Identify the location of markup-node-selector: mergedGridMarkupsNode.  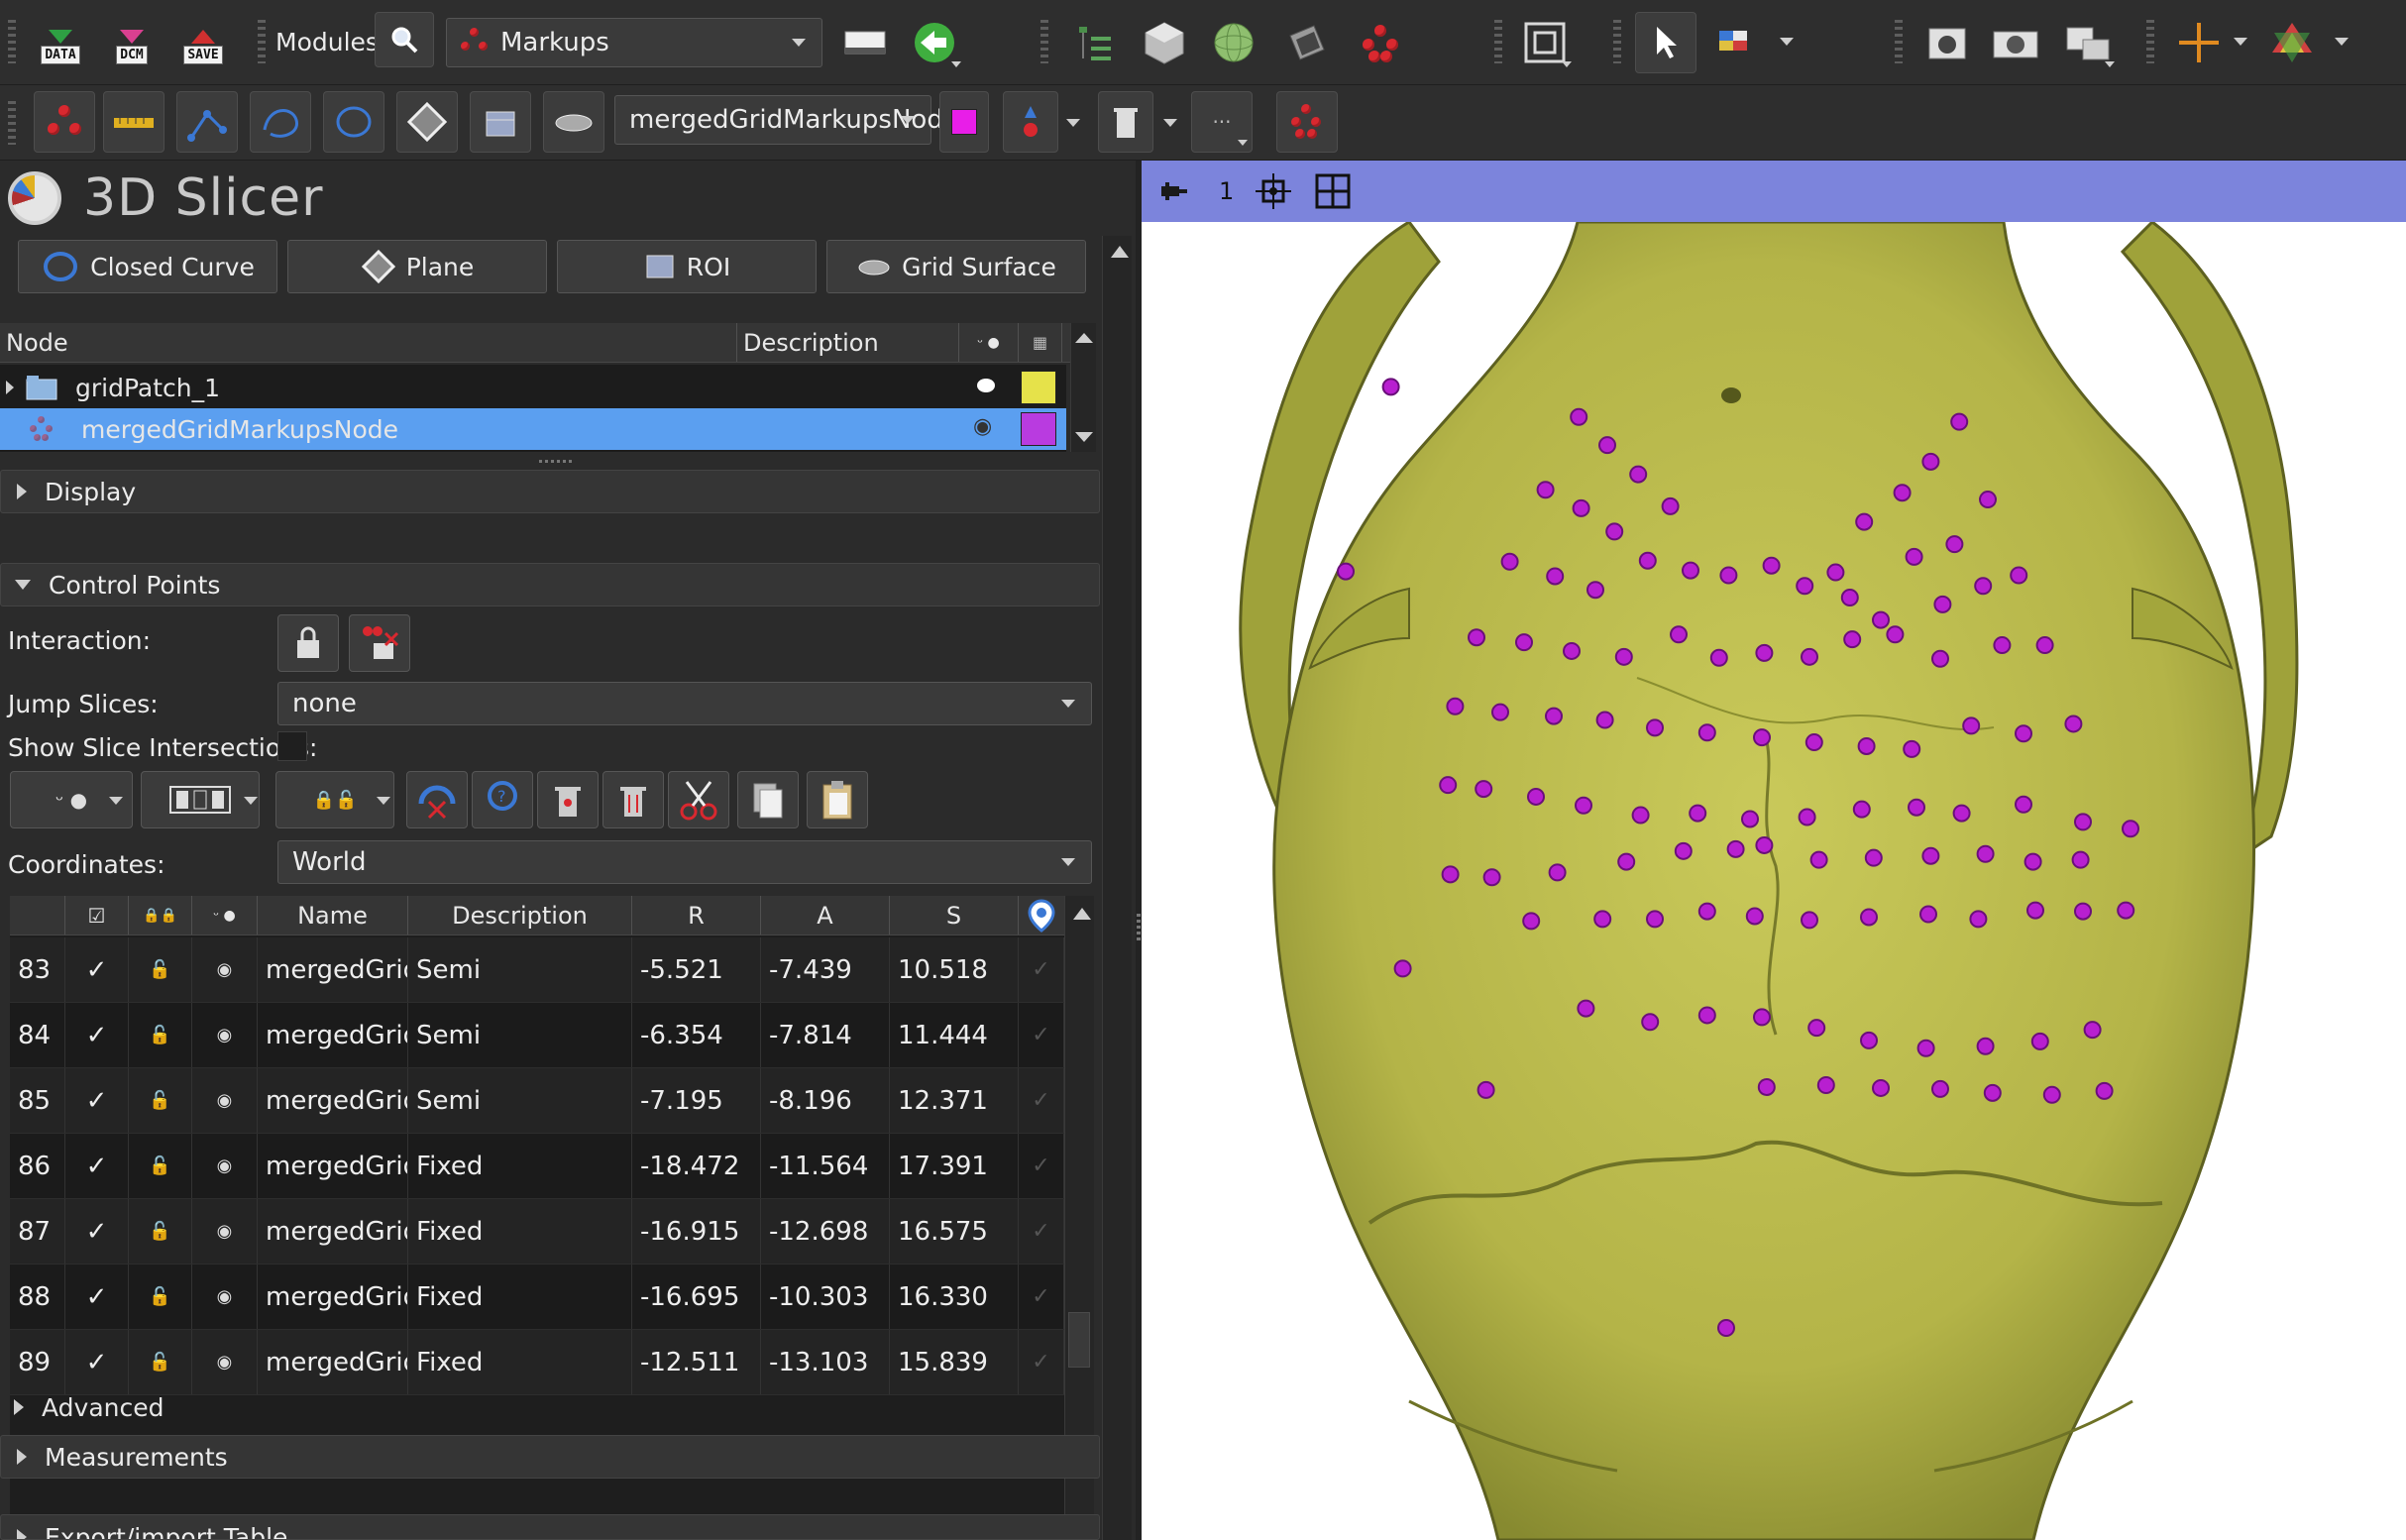
(786, 120).